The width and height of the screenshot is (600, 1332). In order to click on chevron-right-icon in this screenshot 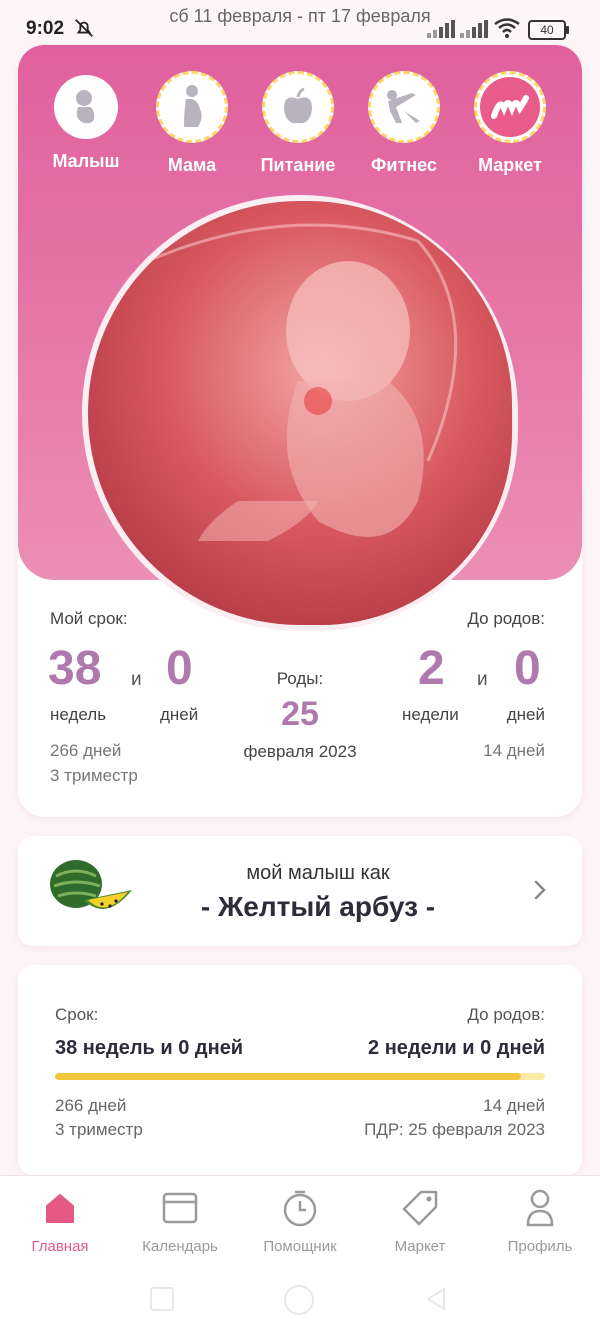, I will do `click(540, 890)`.